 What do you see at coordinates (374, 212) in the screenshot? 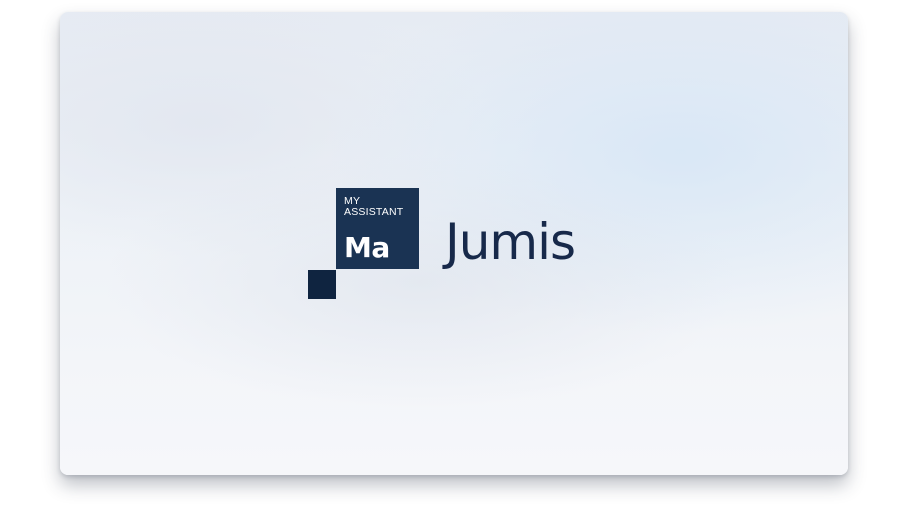
I see `logo-caption-line2: ASSISTANT` at bounding box center [374, 212].